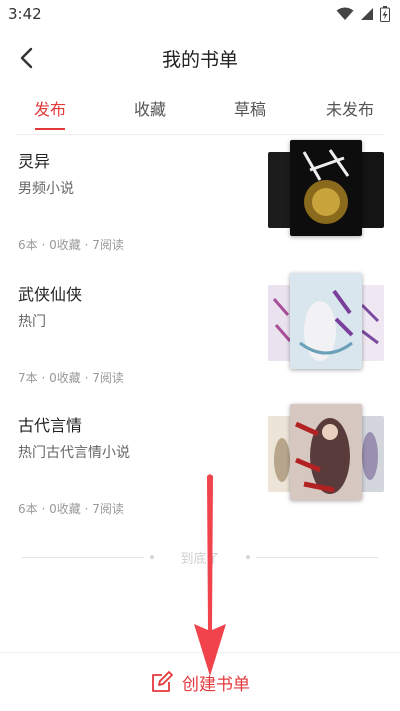 This screenshot has width=400, height=711. I want to click on end-divider-right, so click(317, 557).